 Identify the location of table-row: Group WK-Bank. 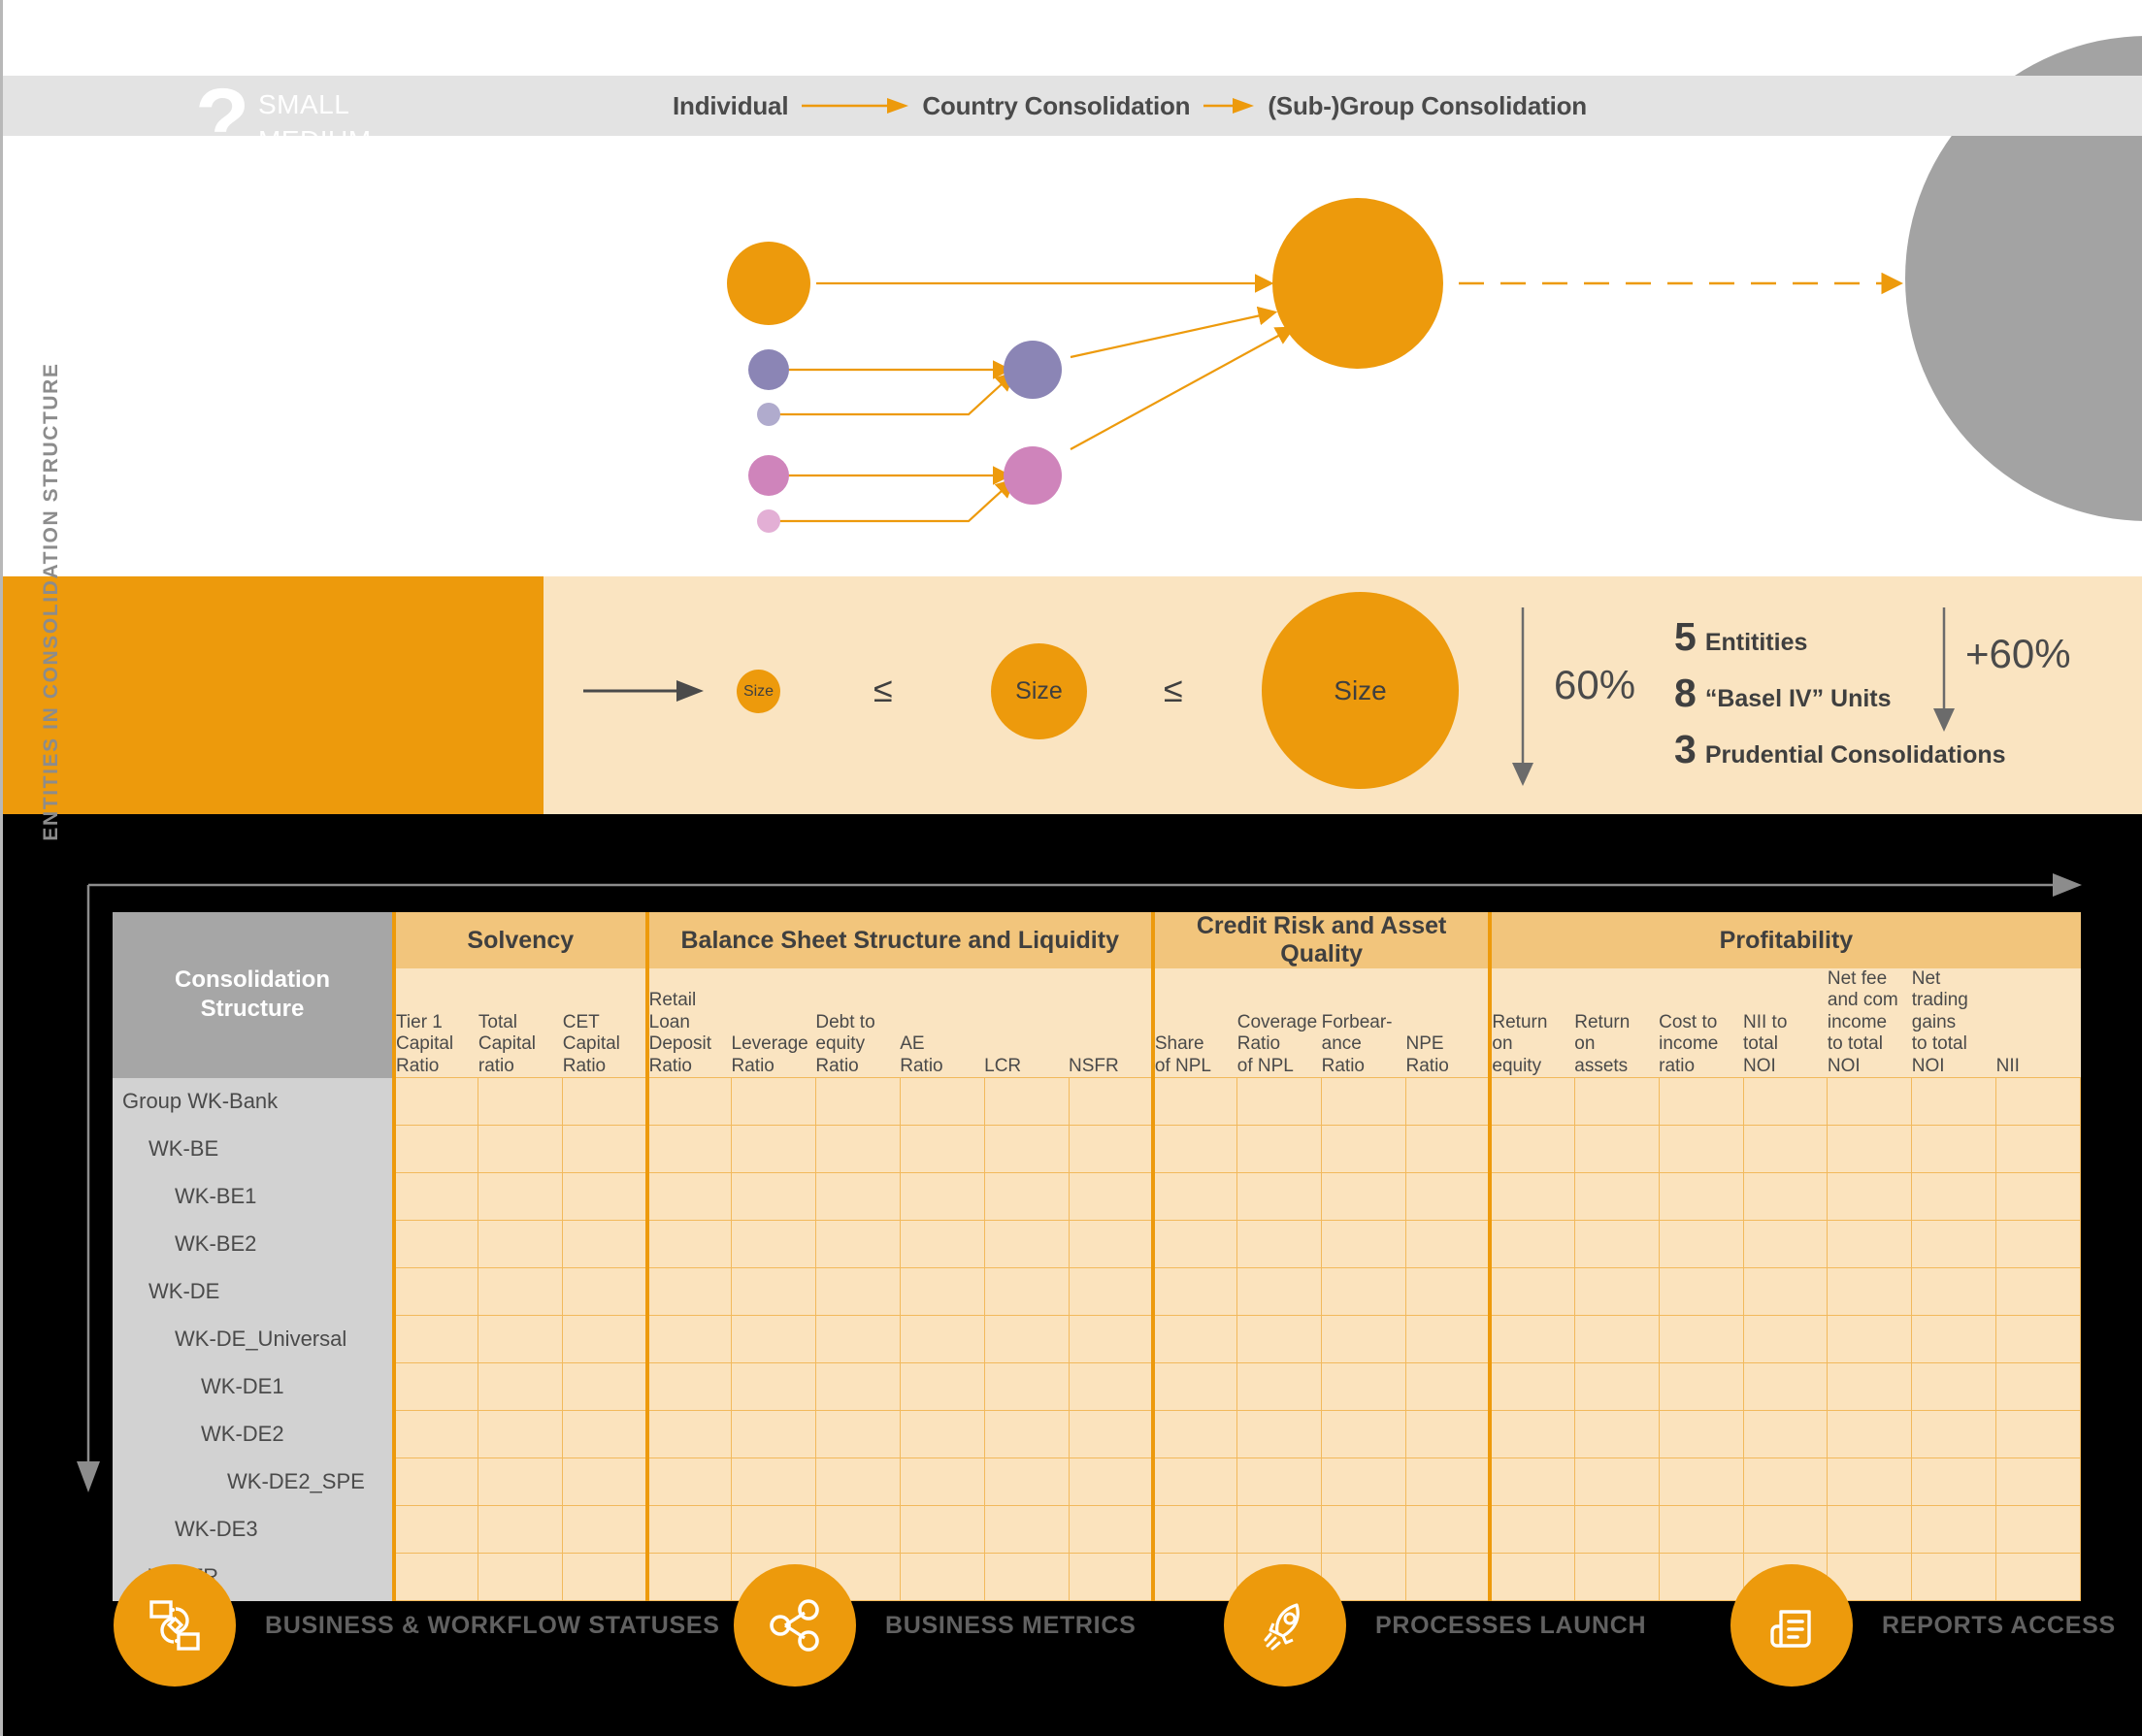
(1097, 1102).